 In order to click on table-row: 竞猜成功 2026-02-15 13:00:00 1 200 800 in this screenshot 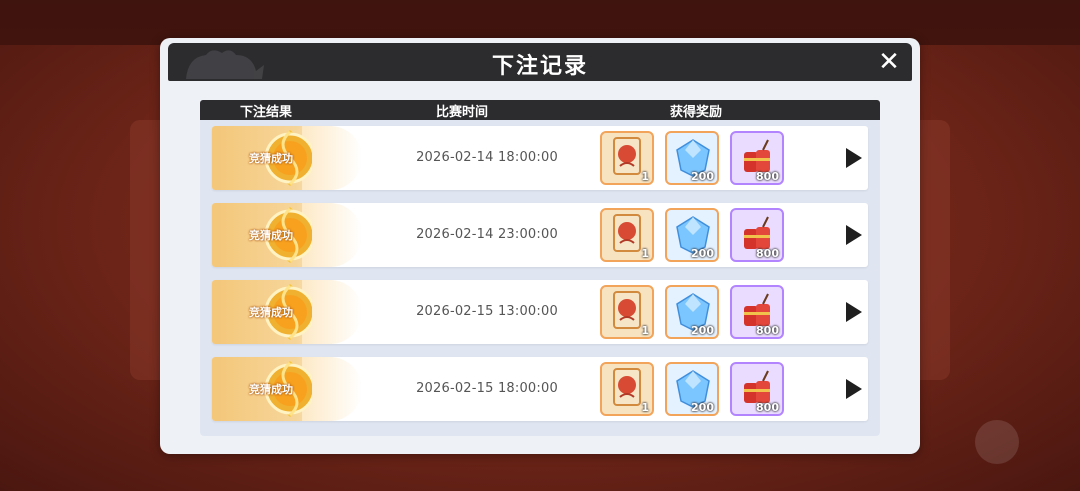, I will do `click(540, 312)`.